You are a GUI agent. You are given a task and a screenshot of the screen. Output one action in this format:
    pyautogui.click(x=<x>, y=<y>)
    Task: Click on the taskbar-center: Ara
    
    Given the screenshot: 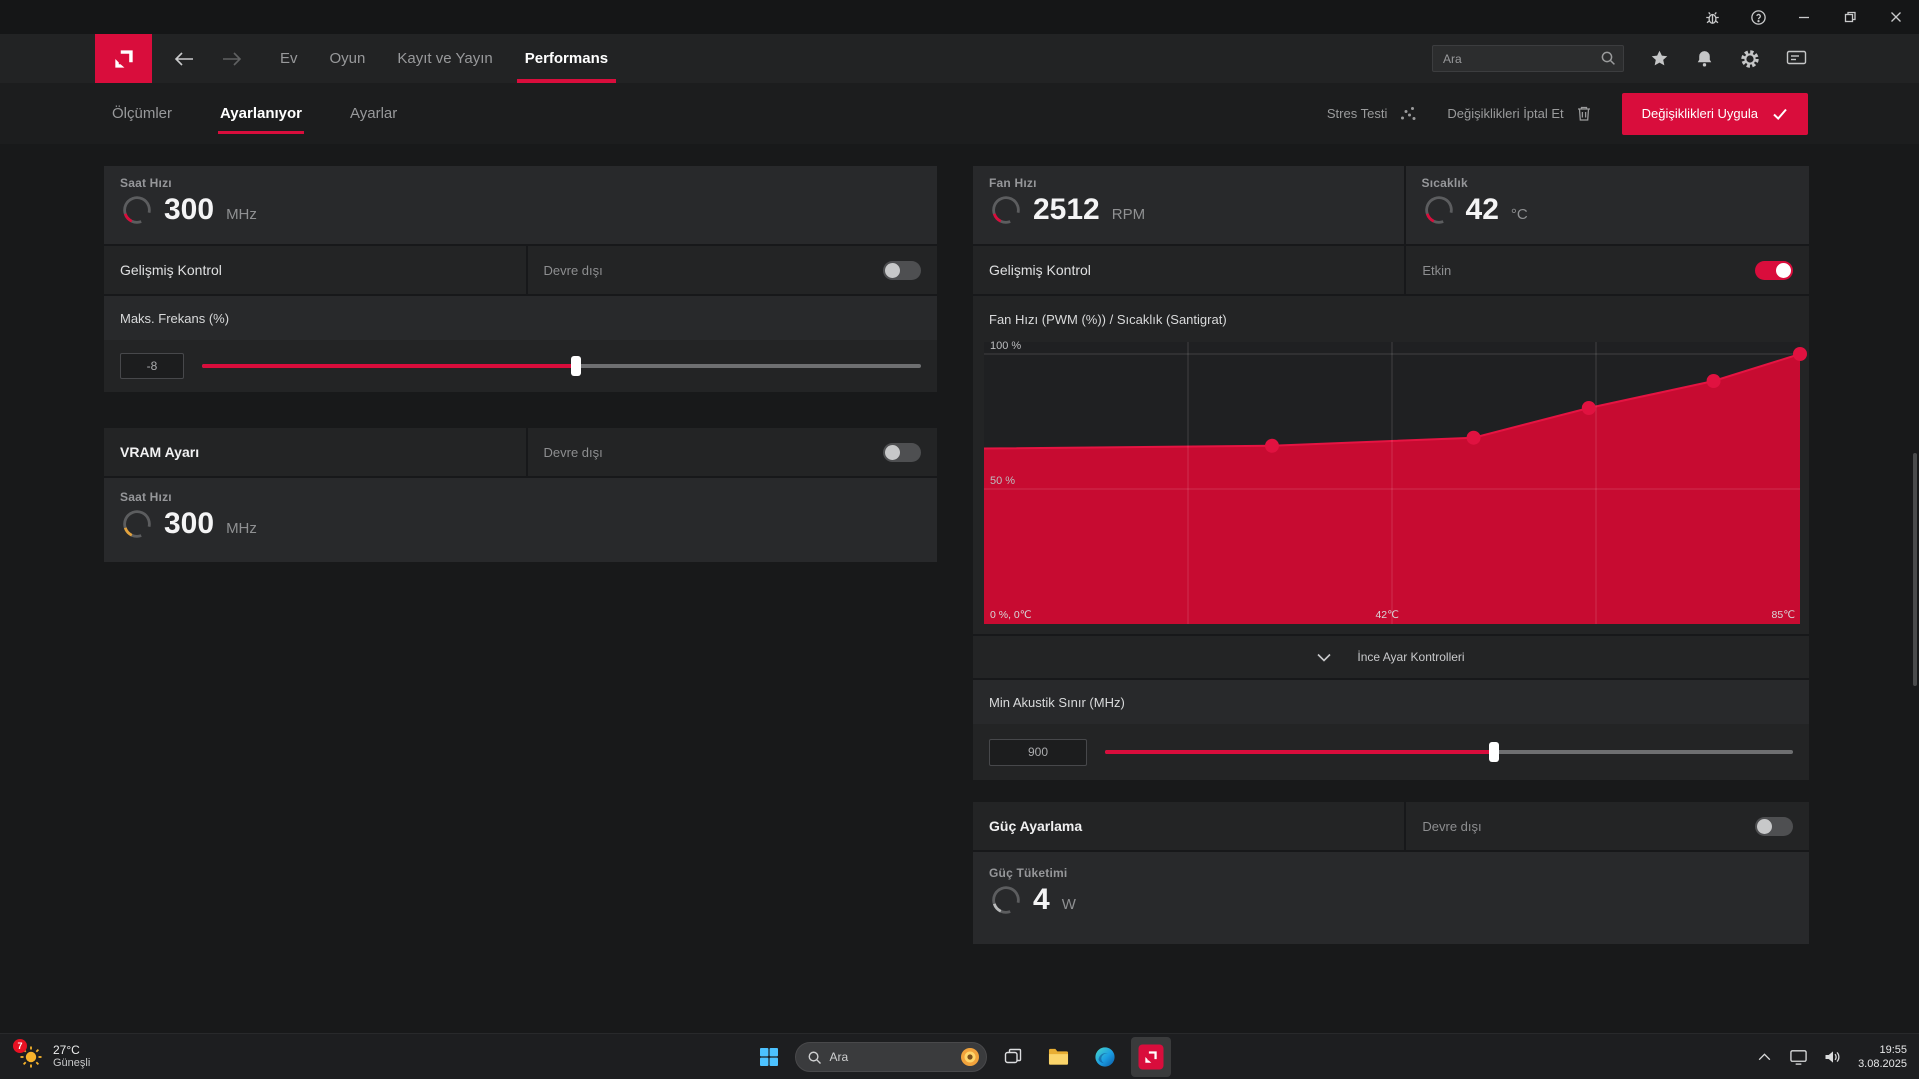 What is the action you would take?
    pyautogui.click(x=960, y=1056)
    